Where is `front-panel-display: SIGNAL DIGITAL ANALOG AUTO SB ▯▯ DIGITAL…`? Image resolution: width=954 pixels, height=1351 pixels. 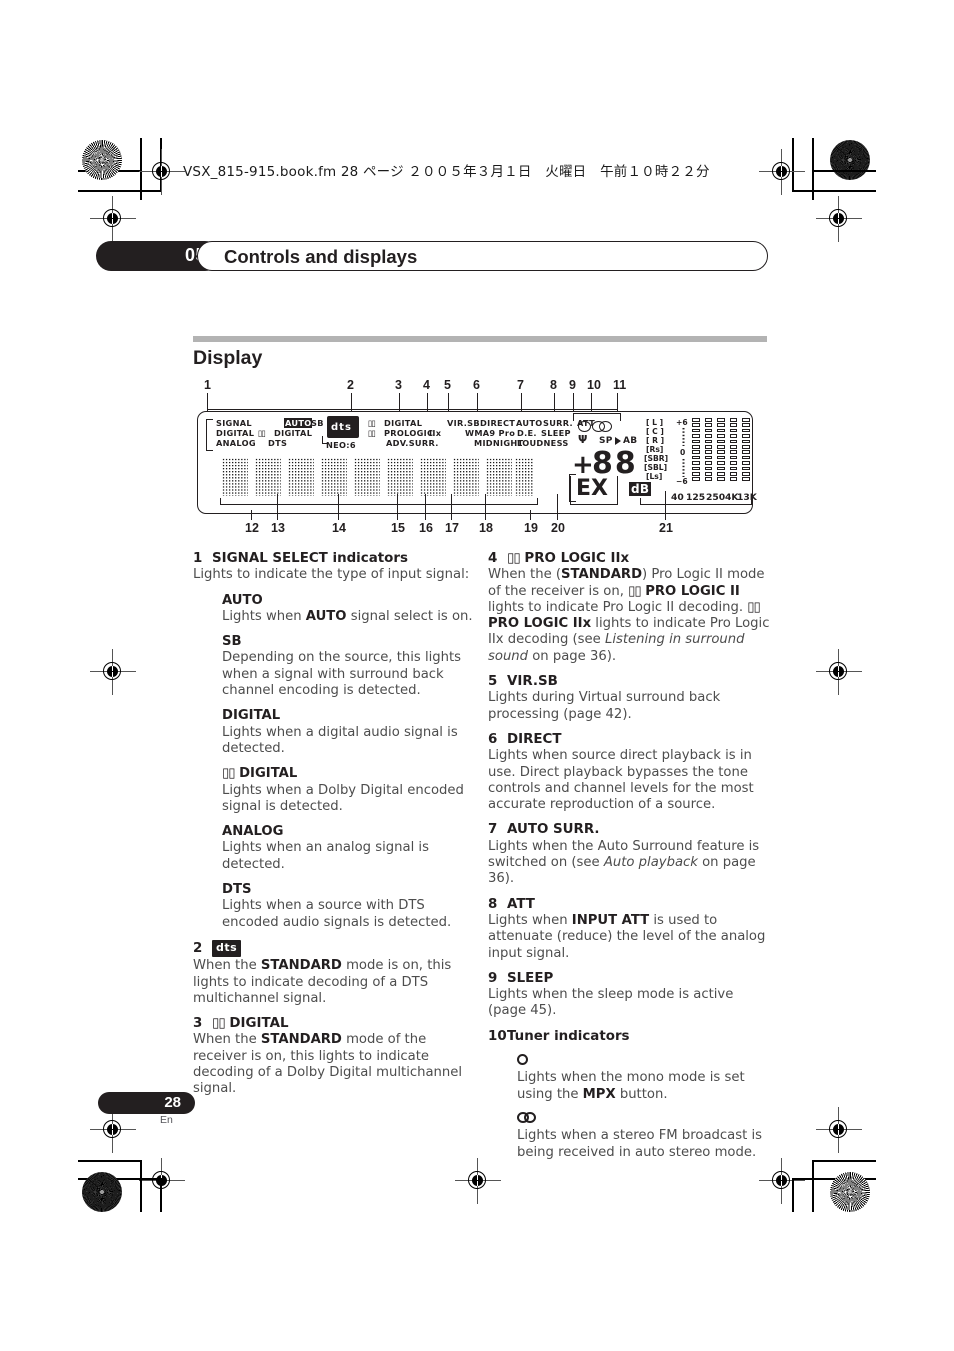
front-panel-display: SIGNAL DIGITAL ANALOG AUTO SB ▯▯ DIGITAL… is located at coordinates (477, 462).